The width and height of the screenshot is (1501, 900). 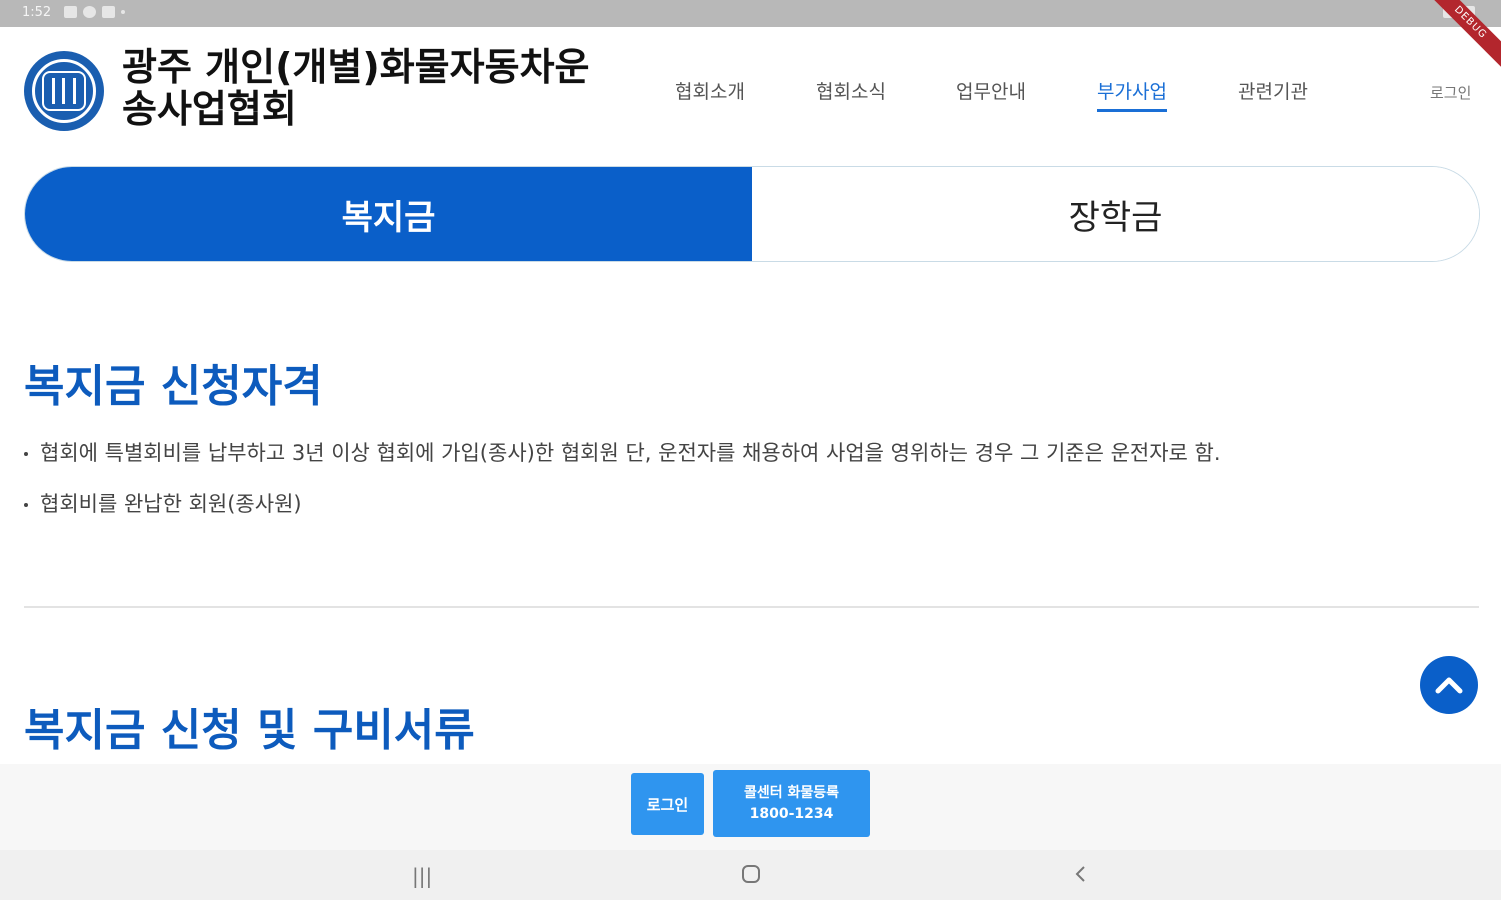 I want to click on system-nav-bar: |||, so click(x=750, y=875).